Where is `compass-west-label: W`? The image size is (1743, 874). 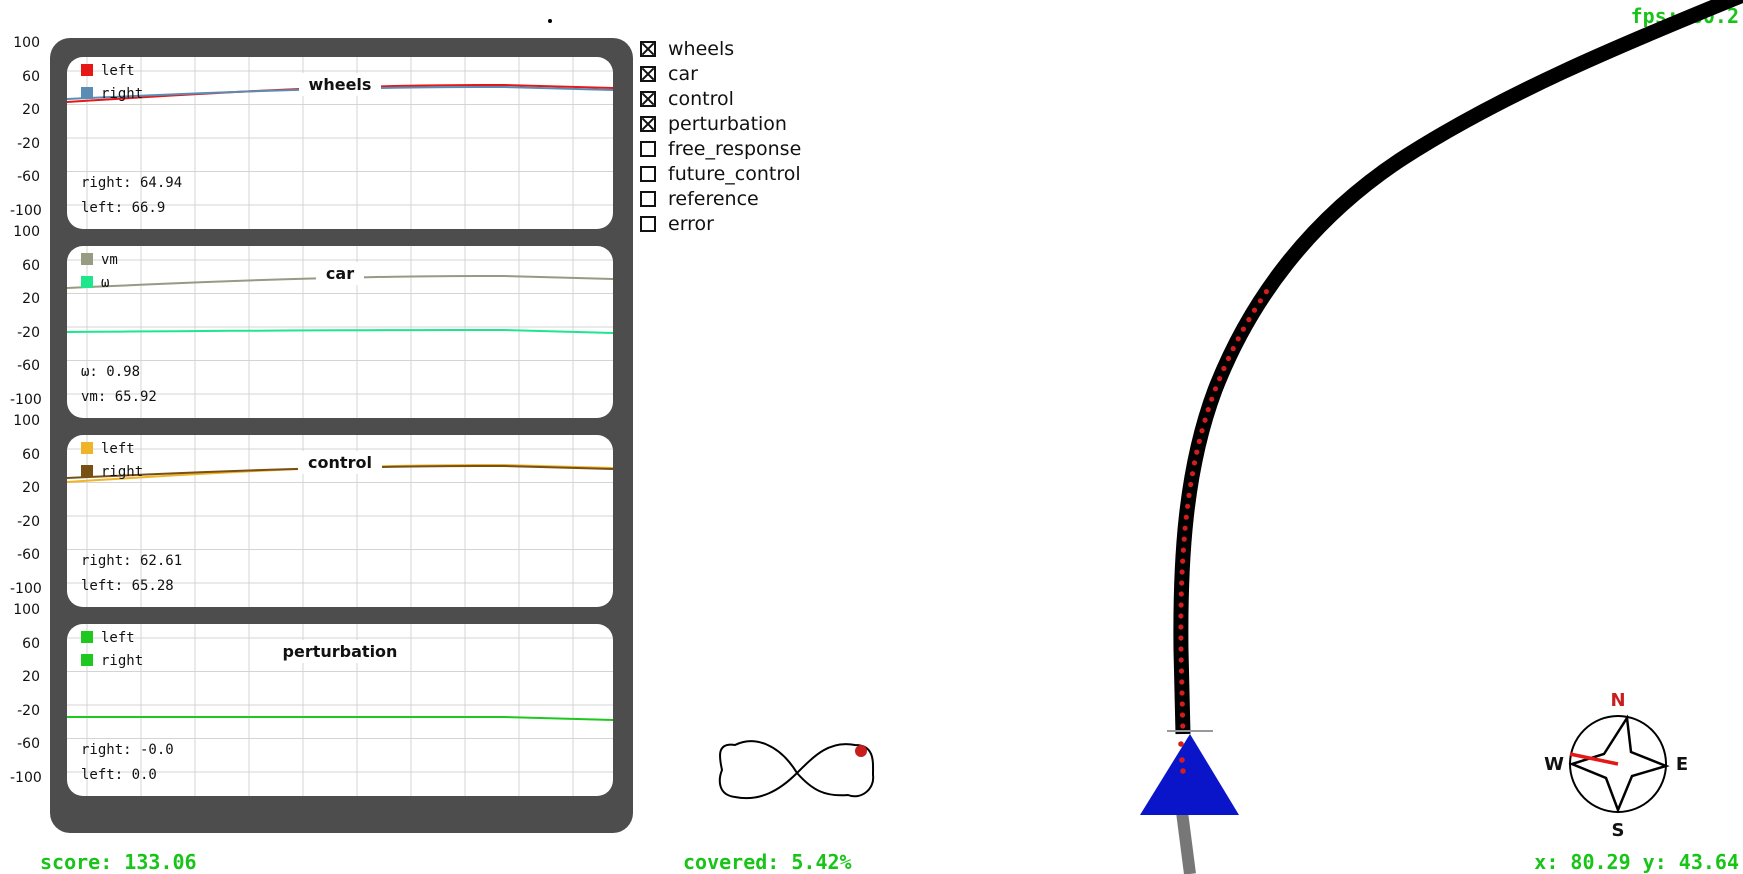 compass-west-label: W is located at coordinates (1554, 764).